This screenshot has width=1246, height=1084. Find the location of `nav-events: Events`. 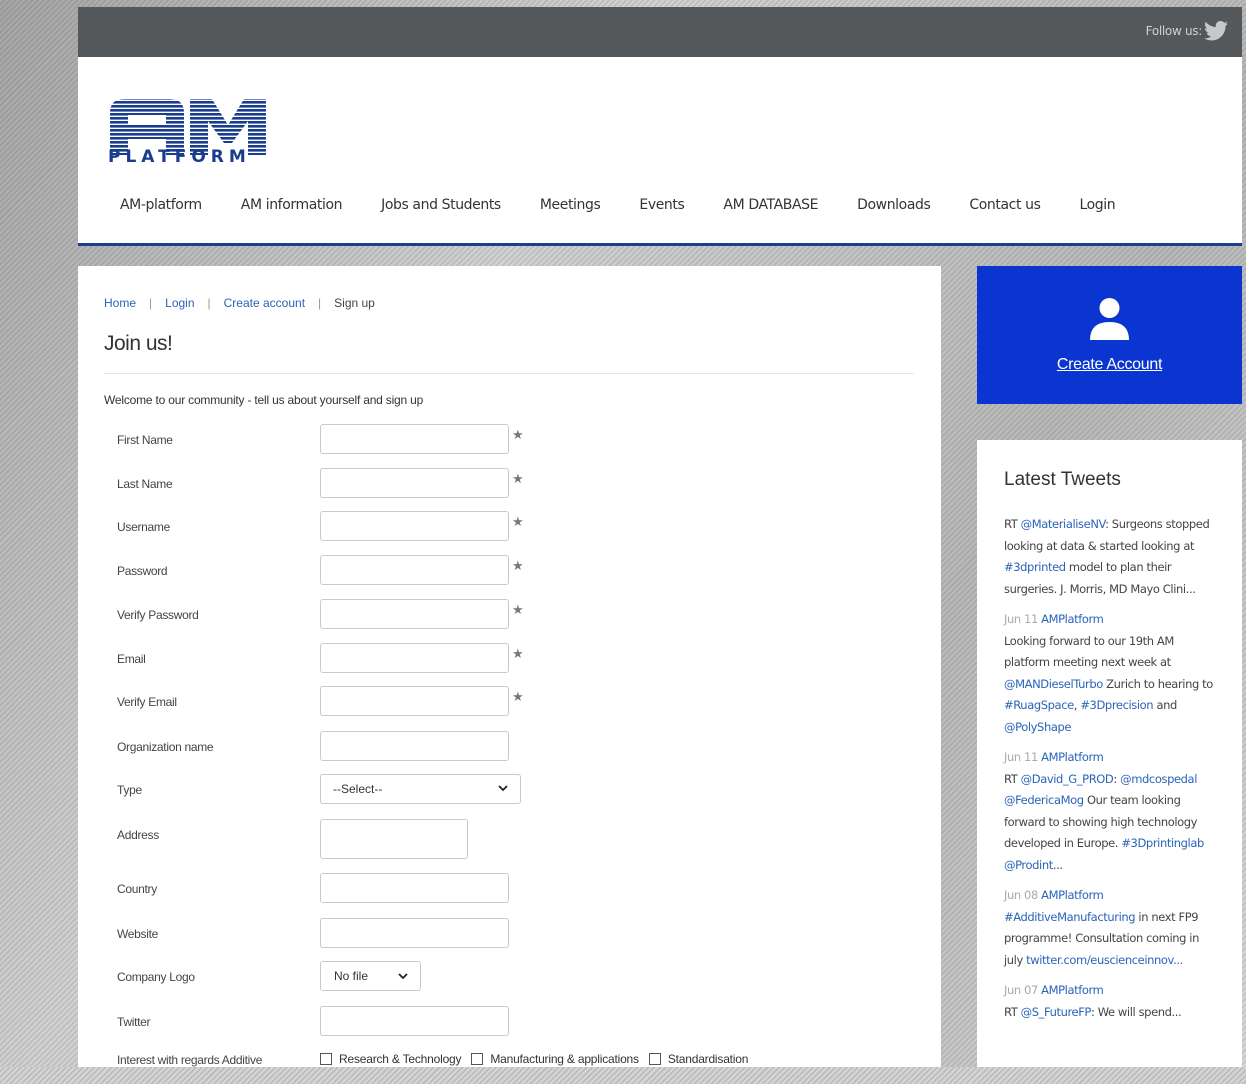

nav-events: Events is located at coordinates (661, 205).